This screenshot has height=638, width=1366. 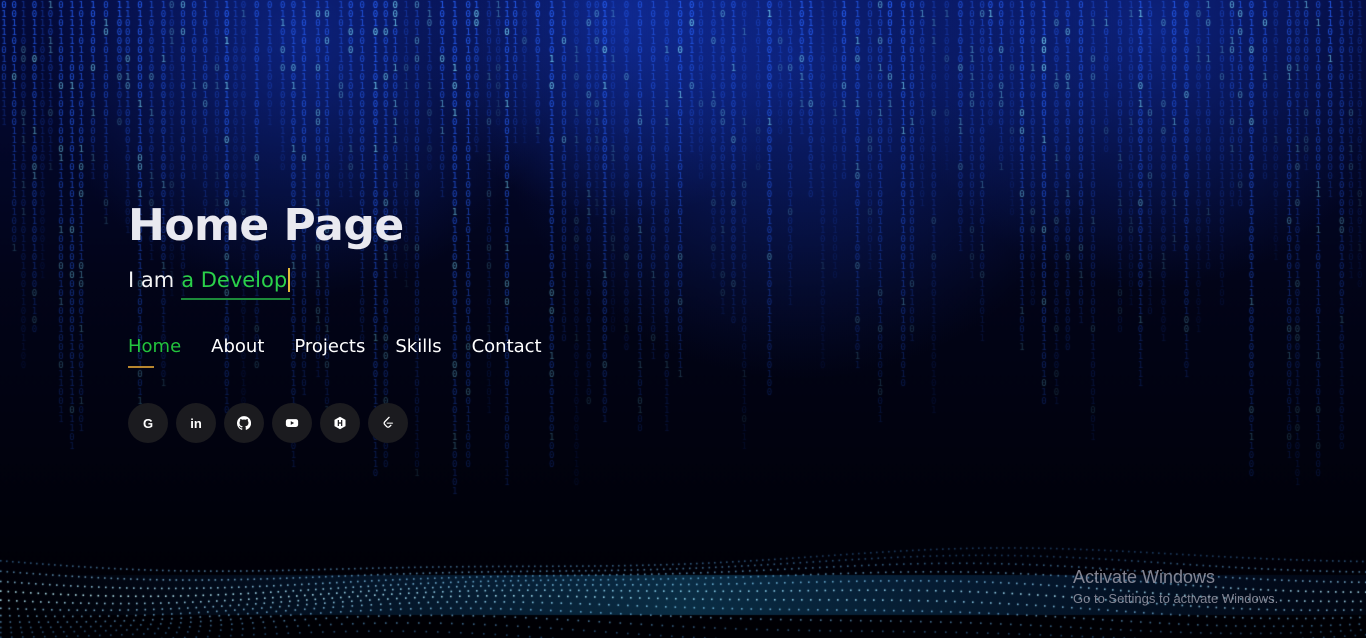 What do you see at coordinates (418, 350) in the screenshot?
I see `nav-item-skills: Skills` at bounding box center [418, 350].